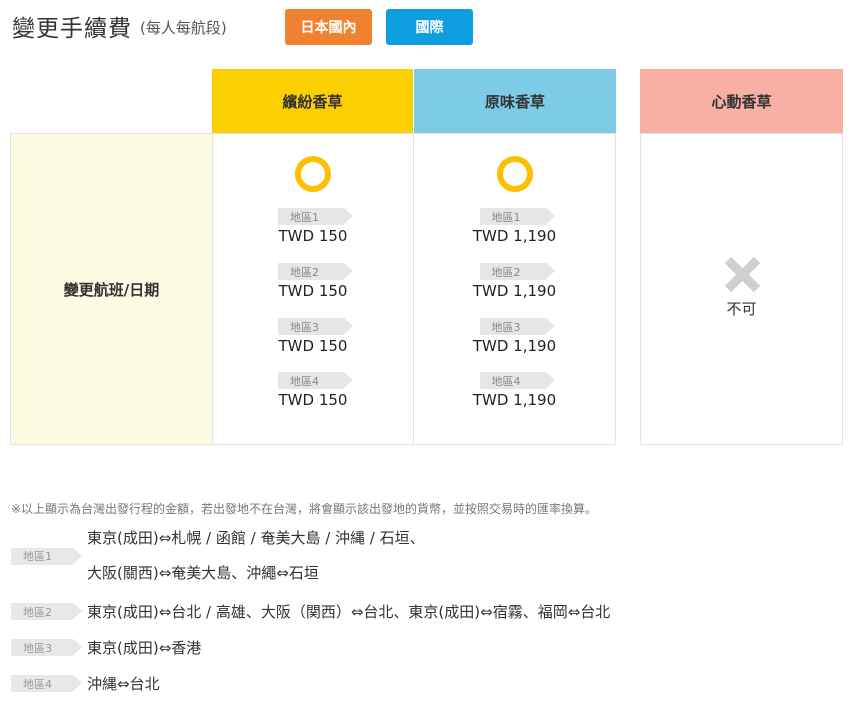  What do you see at coordinates (328, 27) in the screenshot?
I see `tab-japan-domestic: 日本國內` at bounding box center [328, 27].